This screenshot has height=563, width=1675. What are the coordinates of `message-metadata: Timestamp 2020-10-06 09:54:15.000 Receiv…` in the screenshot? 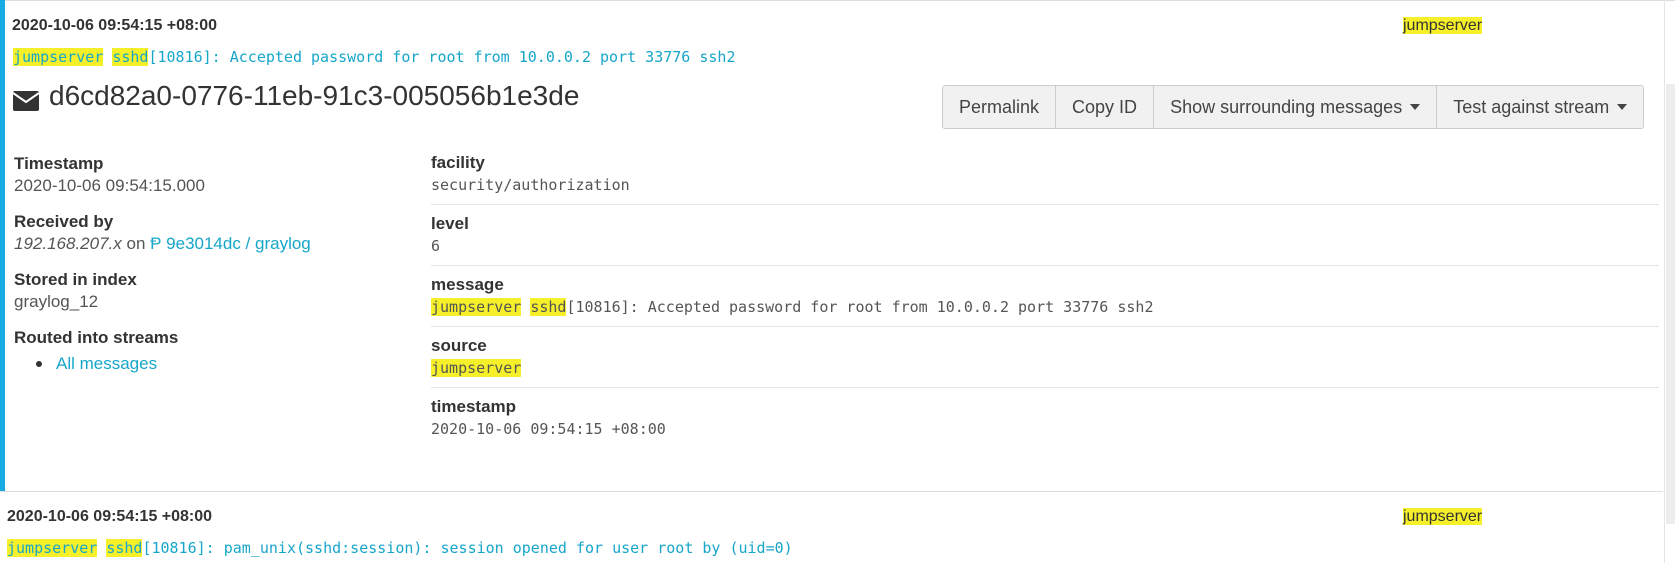 It's located at (204, 271).